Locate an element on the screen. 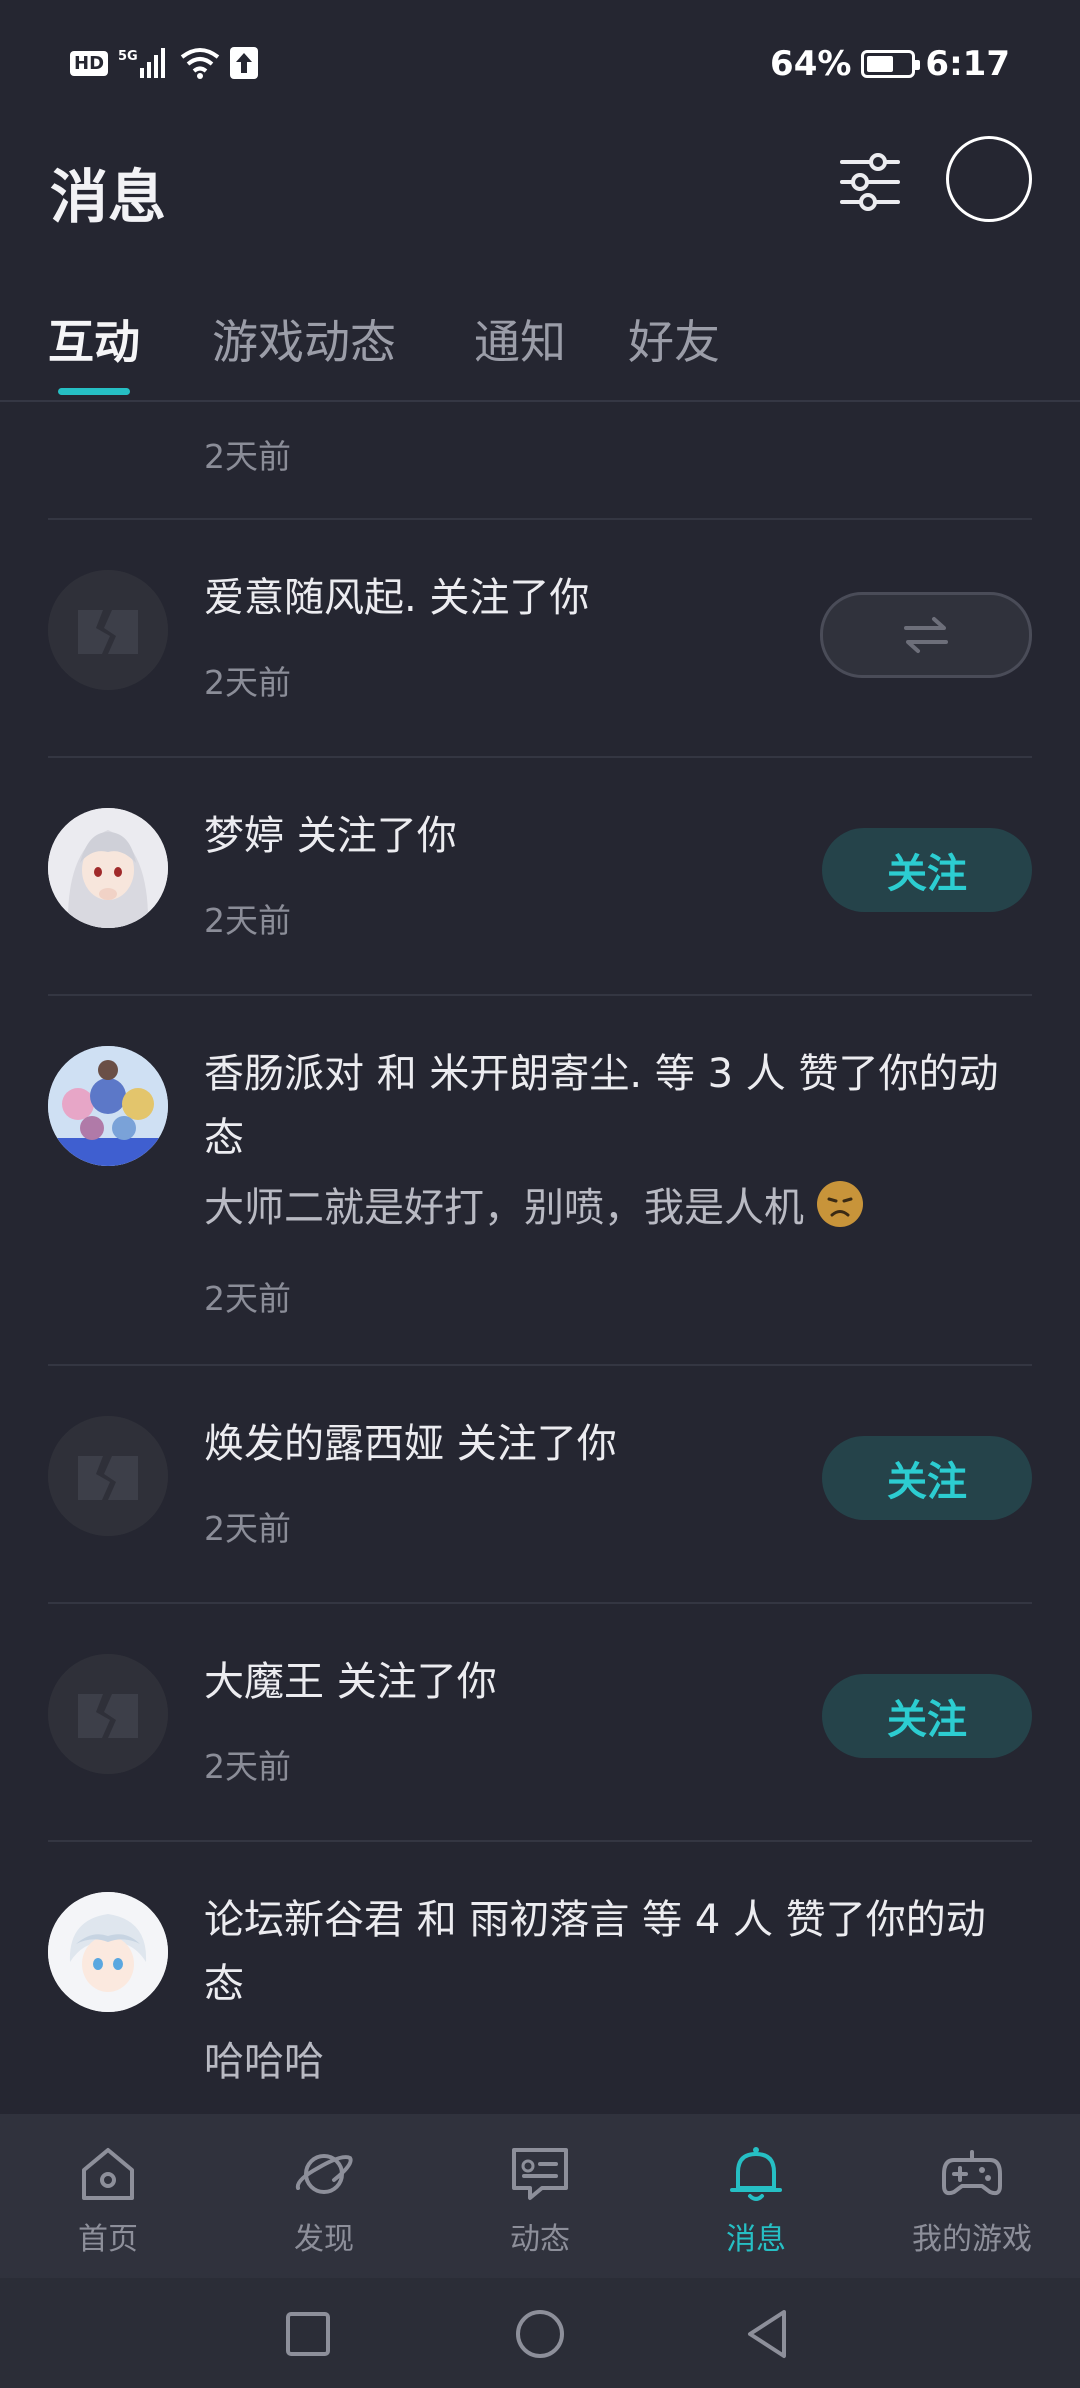 This screenshot has height=2388, width=1080. tab-game-updates: 游戏动态 is located at coordinates (304, 339).